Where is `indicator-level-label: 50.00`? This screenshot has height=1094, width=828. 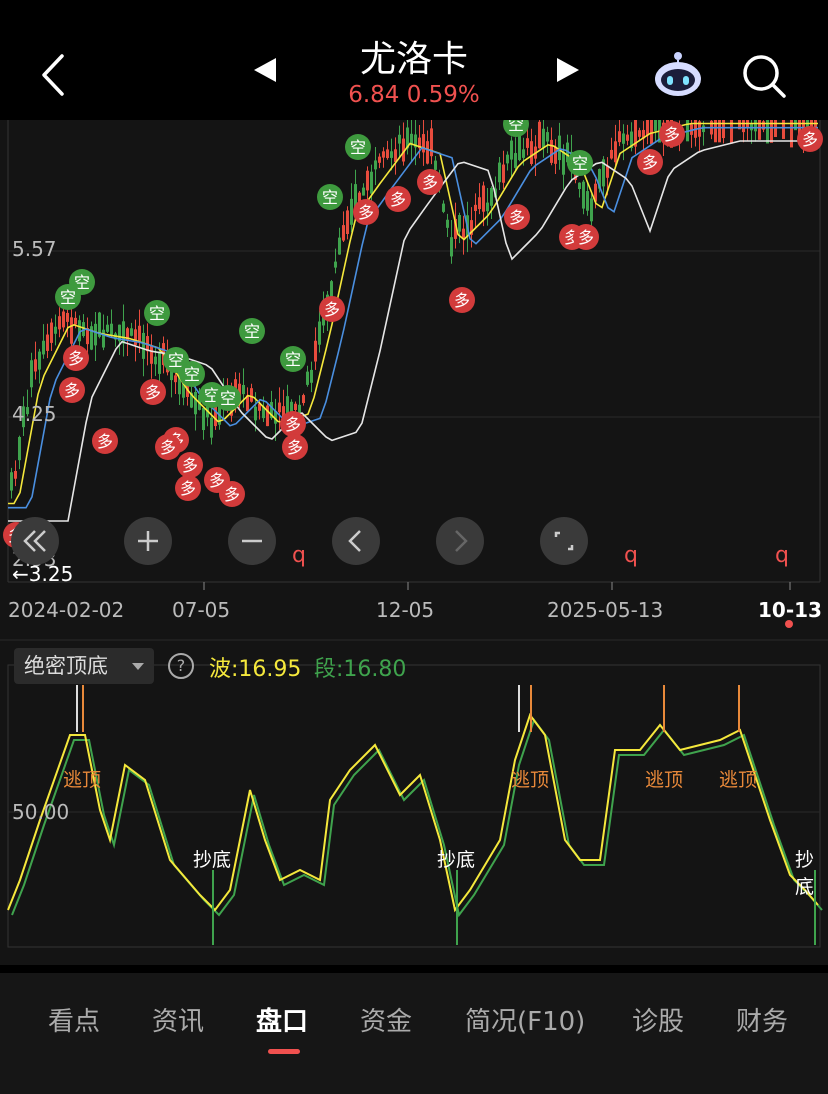
indicator-level-label: 50.00 is located at coordinates (41, 812).